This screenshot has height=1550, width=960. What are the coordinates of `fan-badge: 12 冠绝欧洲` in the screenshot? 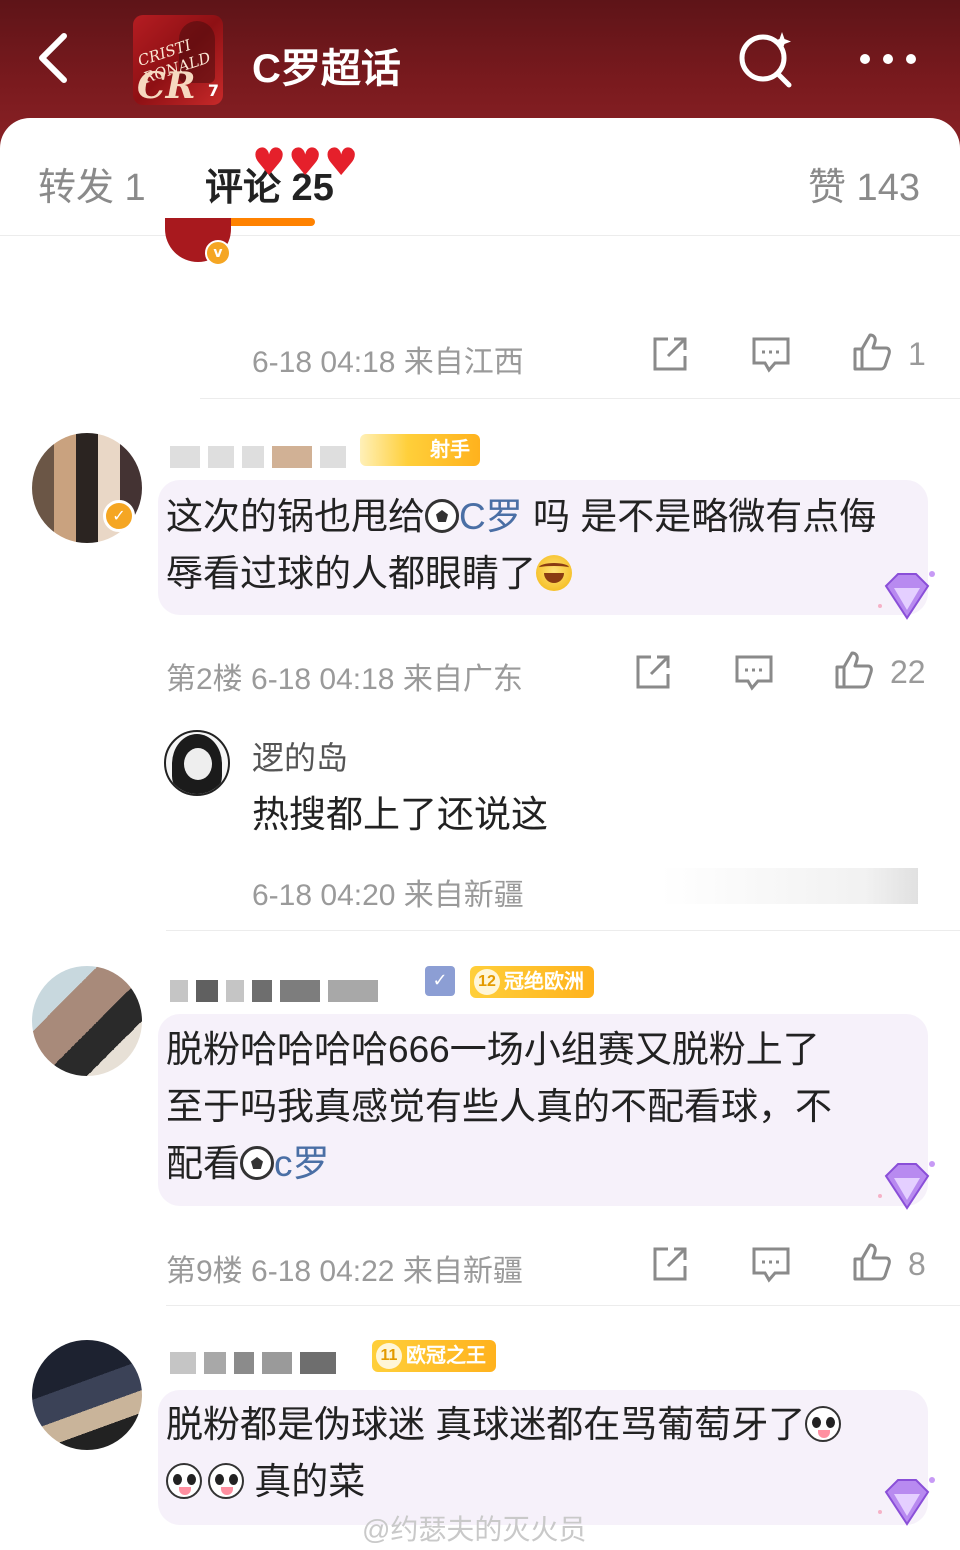 It's located at (532, 982).